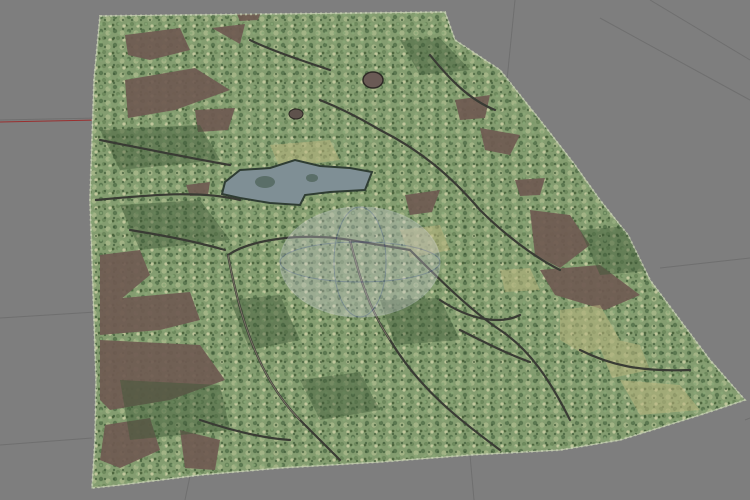  Describe the element at coordinates (360, 262) in the screenshot. I see `orbit-gizmo` at that location.